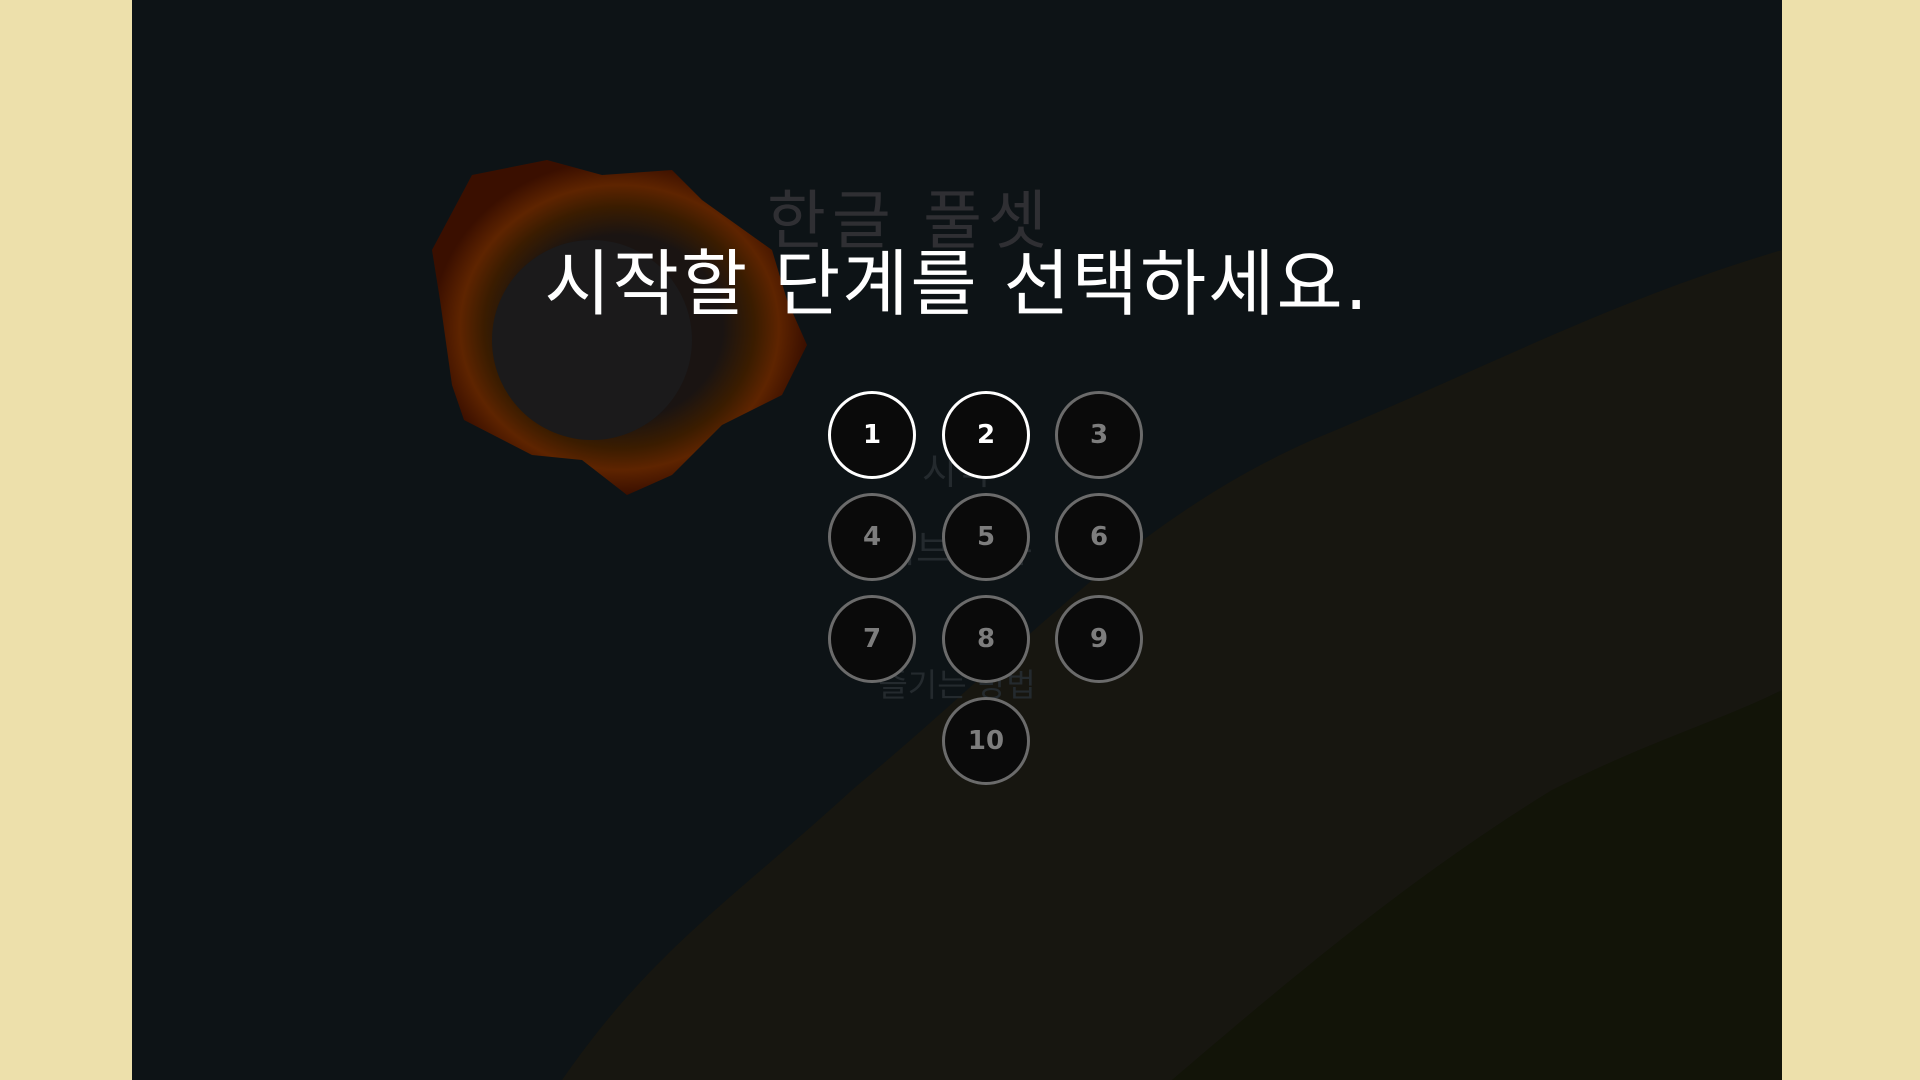  I want to click on level-button-9: 9, so click(1099, 639).